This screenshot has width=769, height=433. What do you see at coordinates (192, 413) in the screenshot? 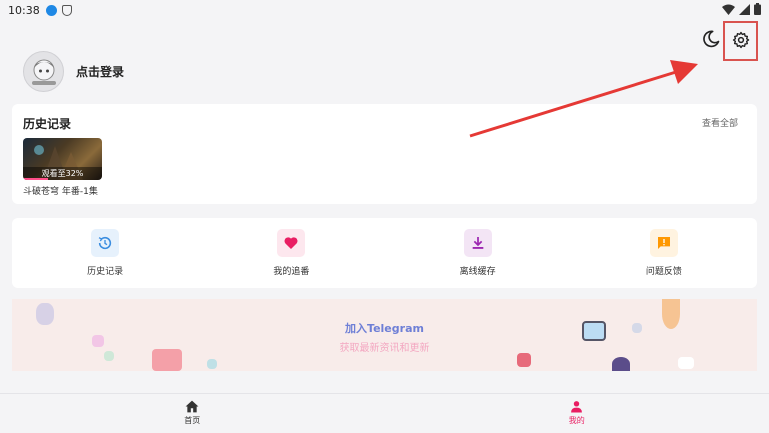
I see `nav-tab-home: 首页` at bounding box center [192, 413].